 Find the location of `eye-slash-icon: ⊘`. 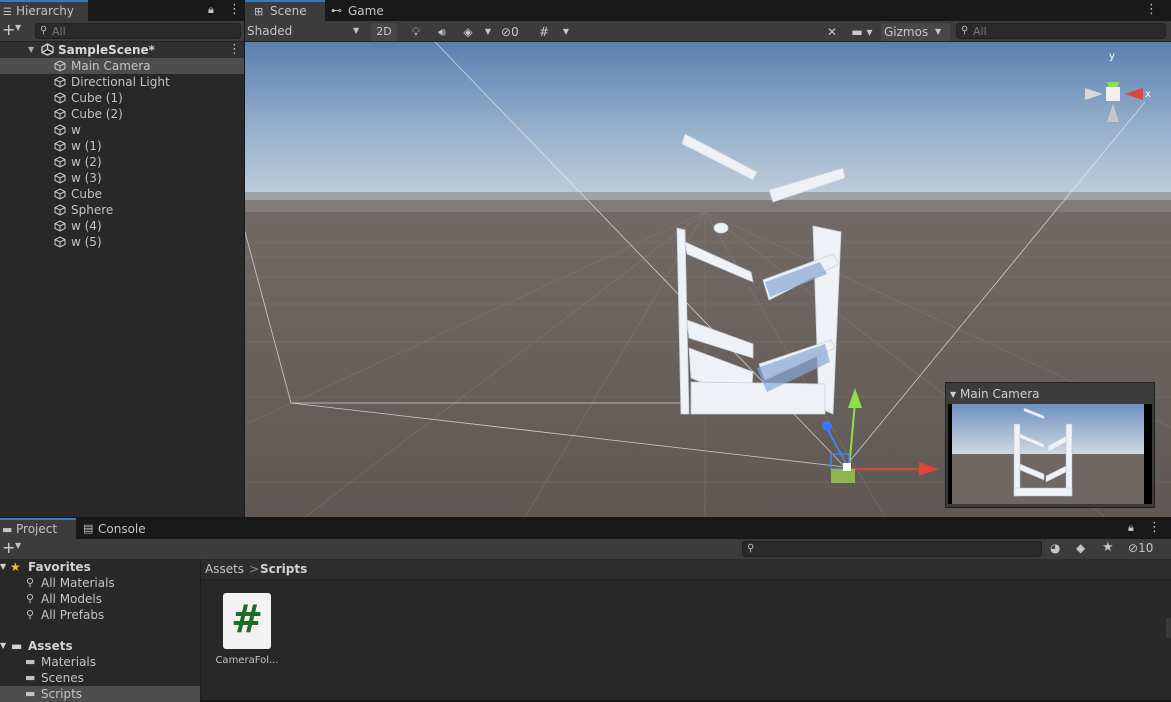

eye-slash-icon: ⊘ is located at coordinates (506, 32).